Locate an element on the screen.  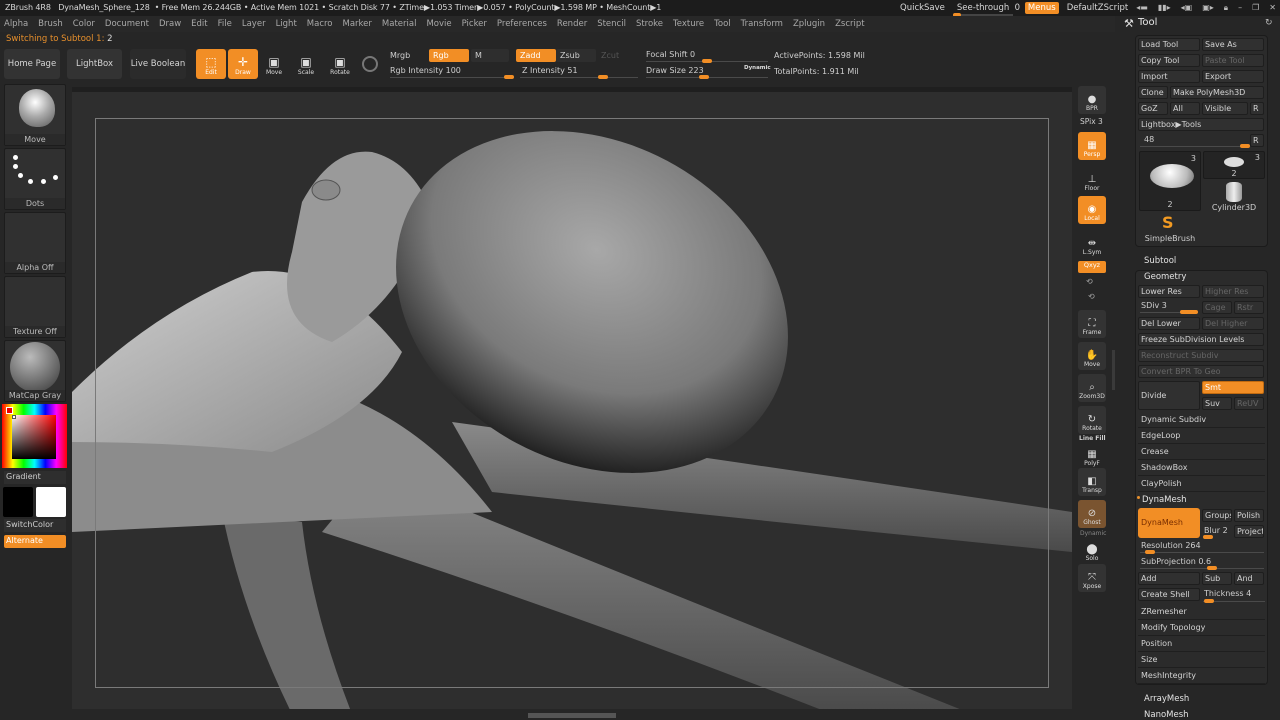
smt-toggle: Smt is located at coordinates (1233, 387).